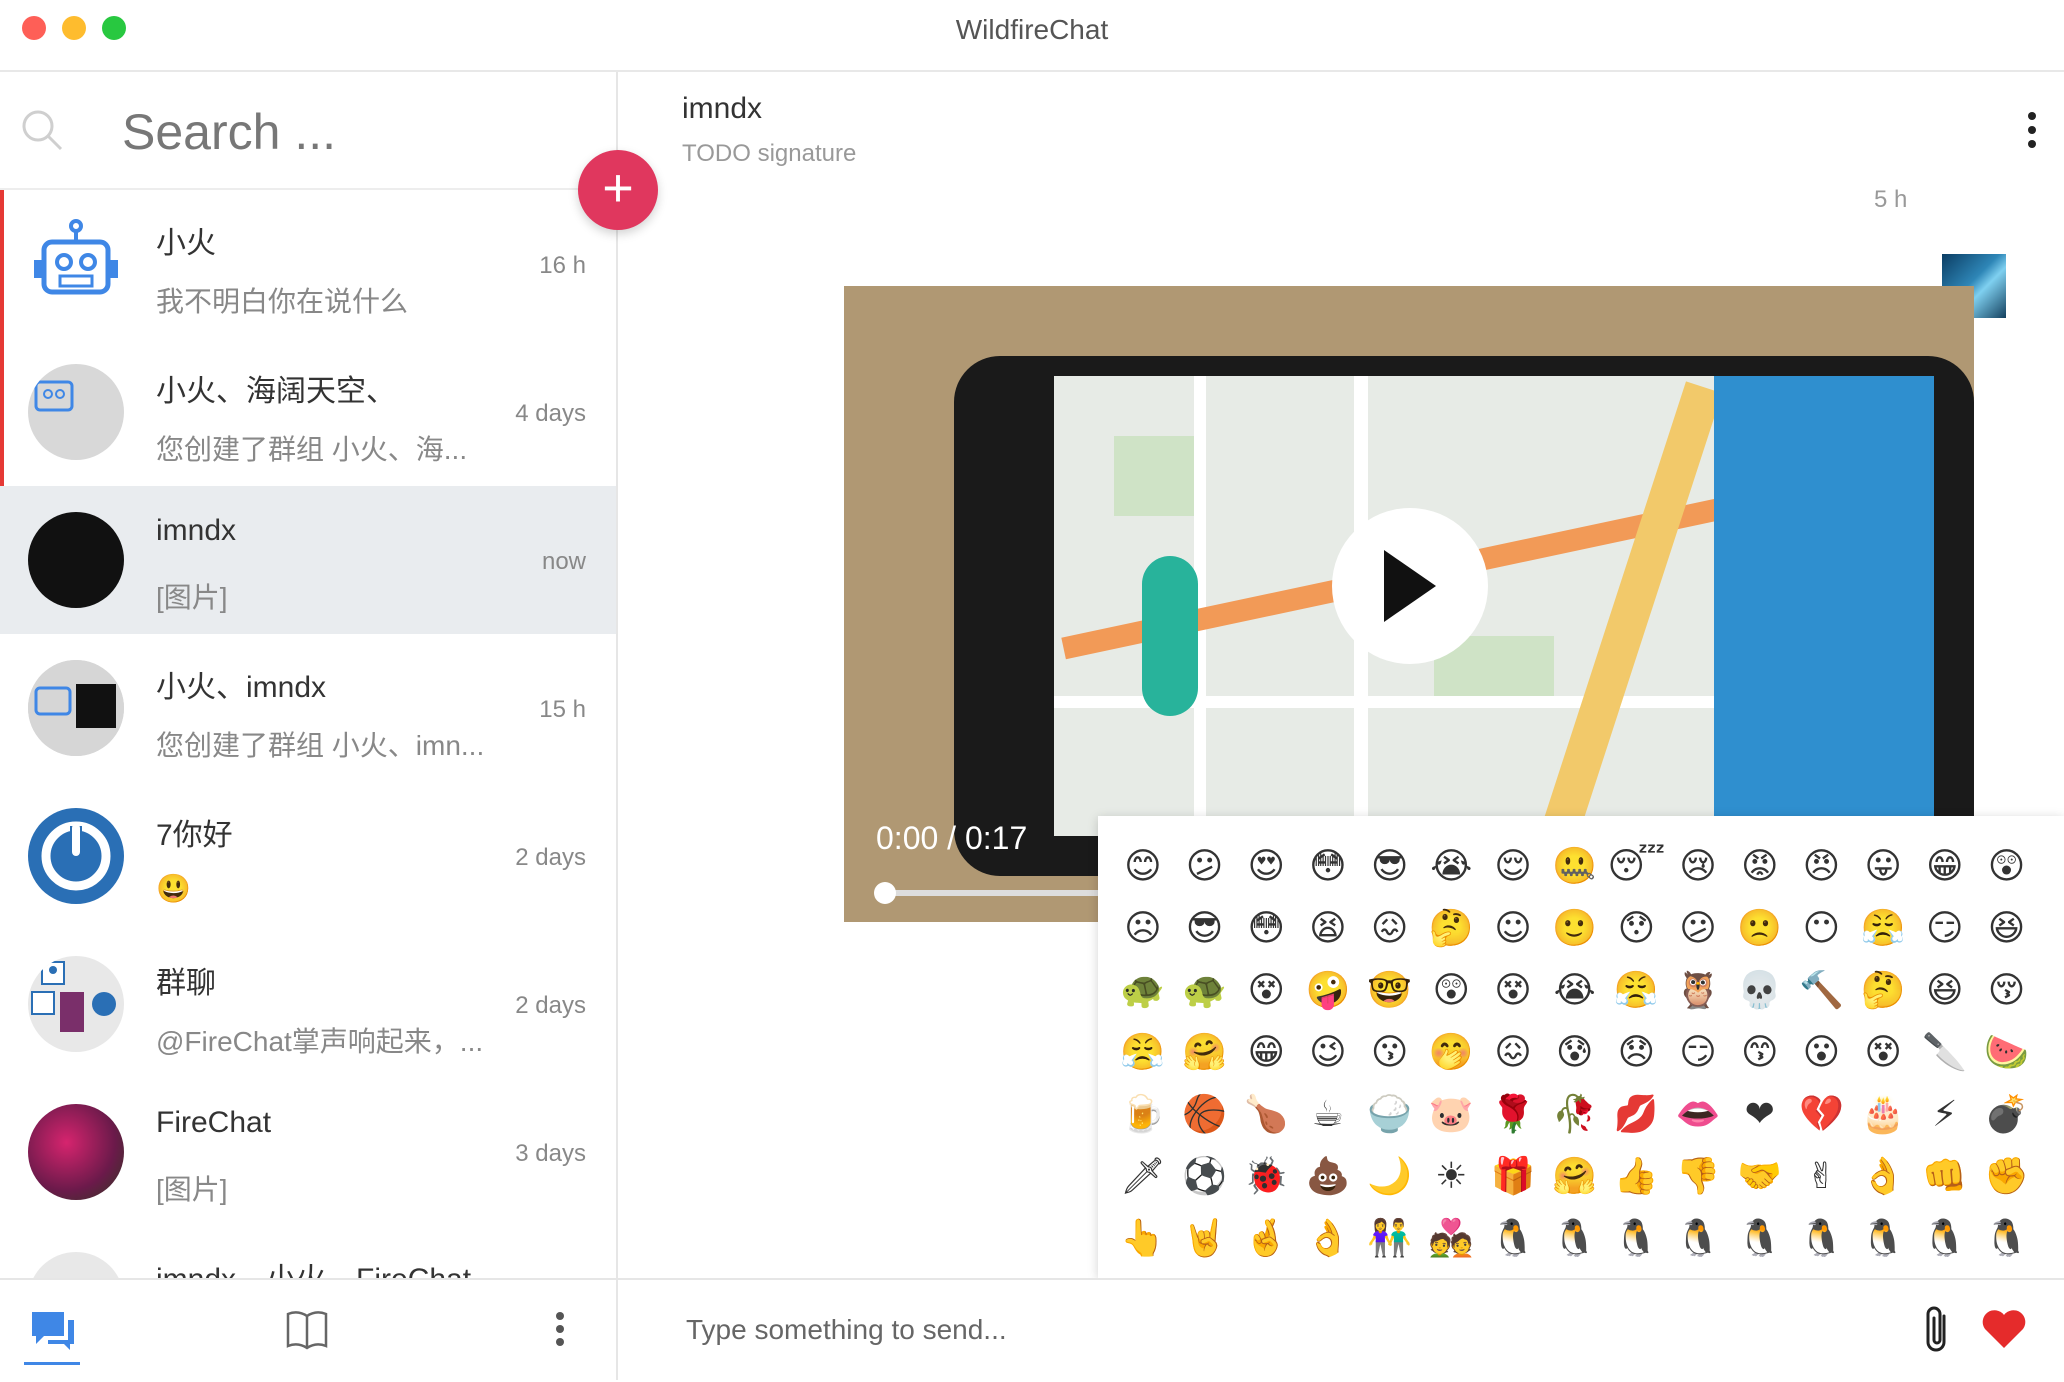  I want to click on emoji-item: 🤔, so click(1883, 991).